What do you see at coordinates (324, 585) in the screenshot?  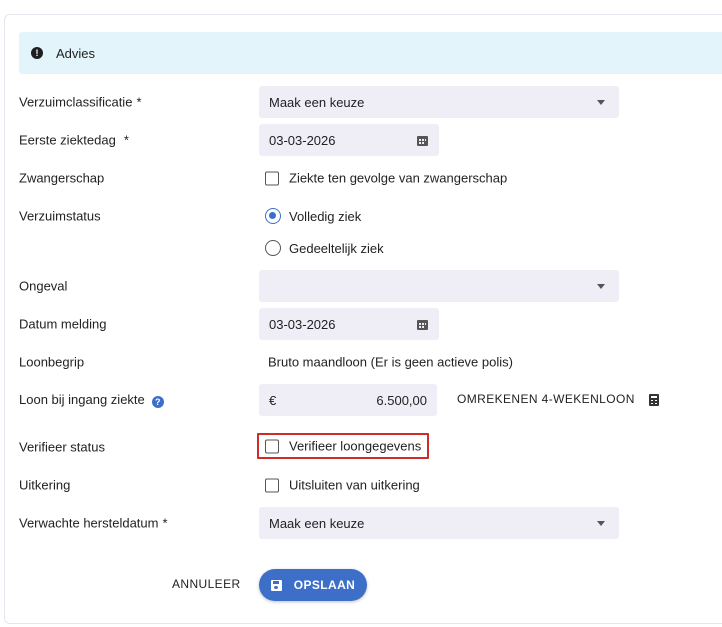 I see `save-button-label: OPSLAAN` at bounding box center [324, 585].